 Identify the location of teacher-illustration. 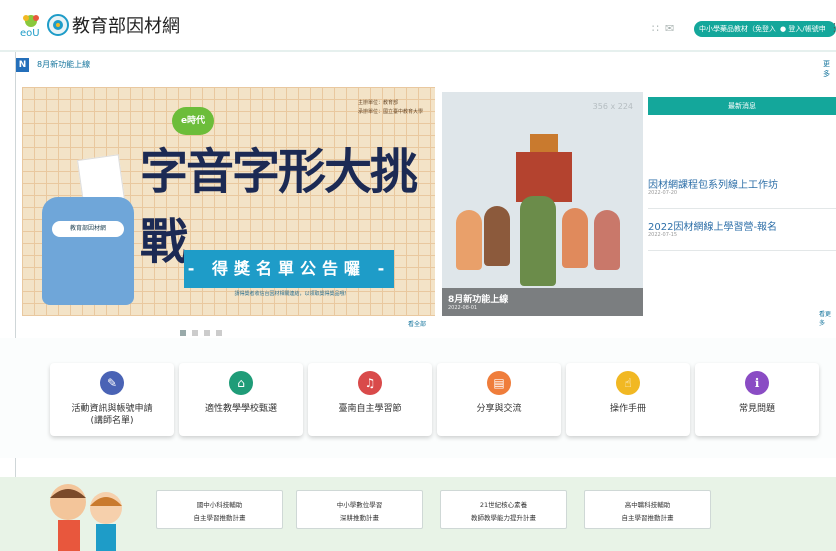
(538, 241).